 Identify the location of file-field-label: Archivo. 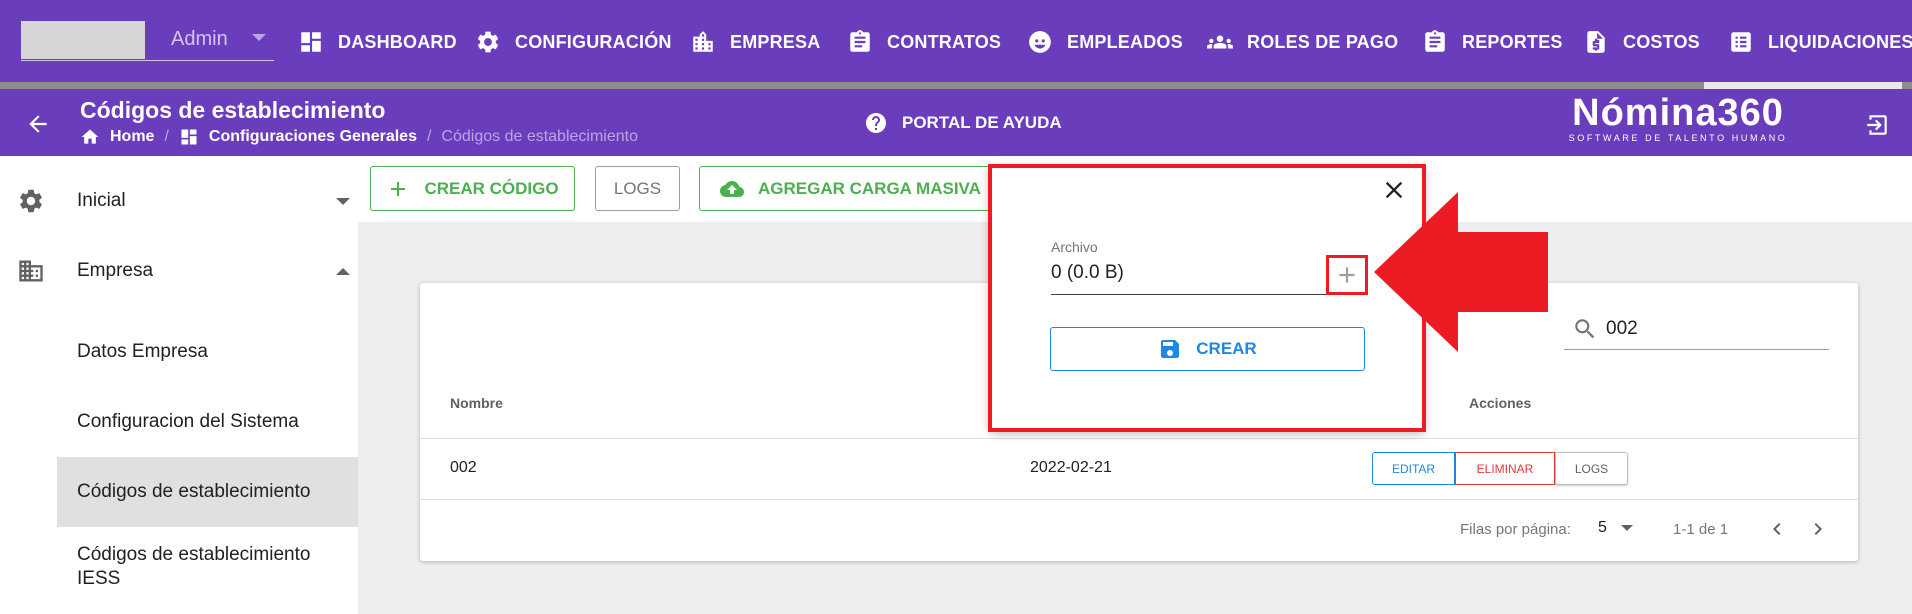
(1074, 247).